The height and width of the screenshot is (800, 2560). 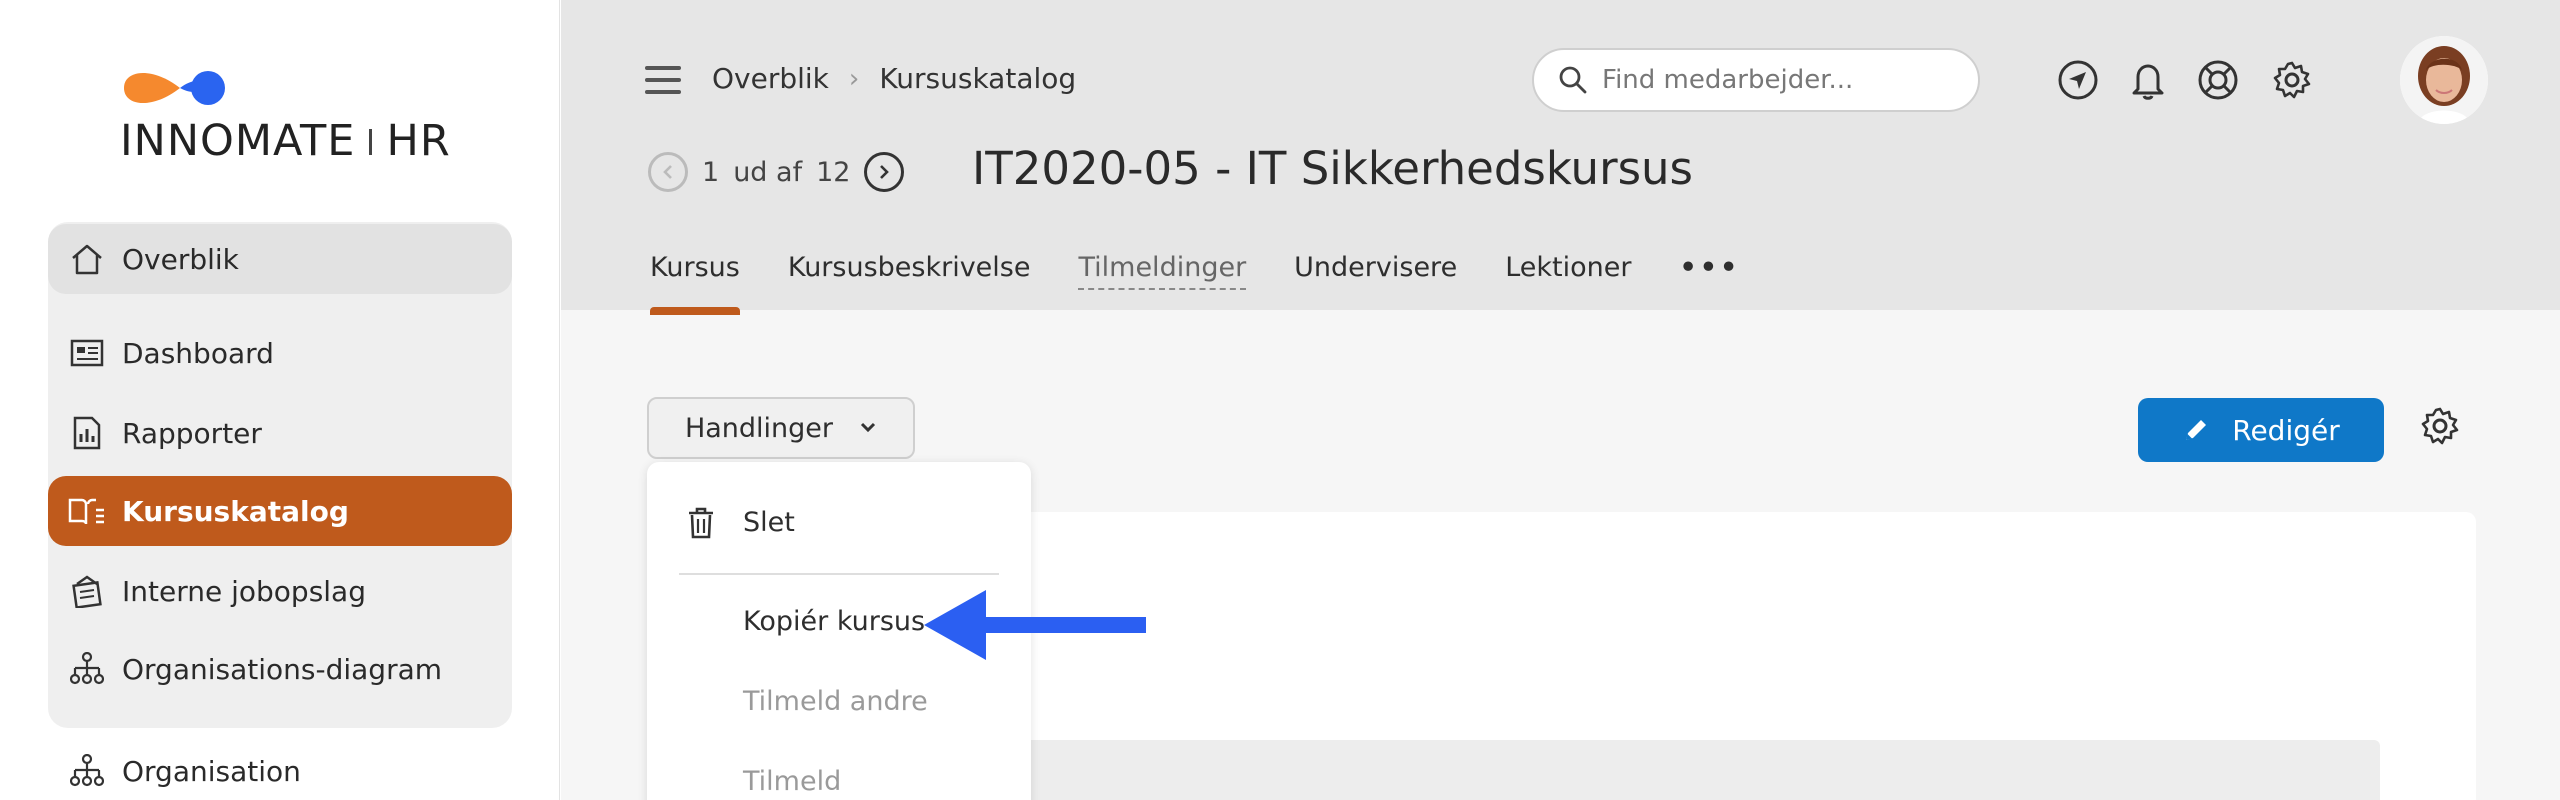 I want to click on tab-tilmeldinger: Tilmeldinger, so click(x=1162, y=271).